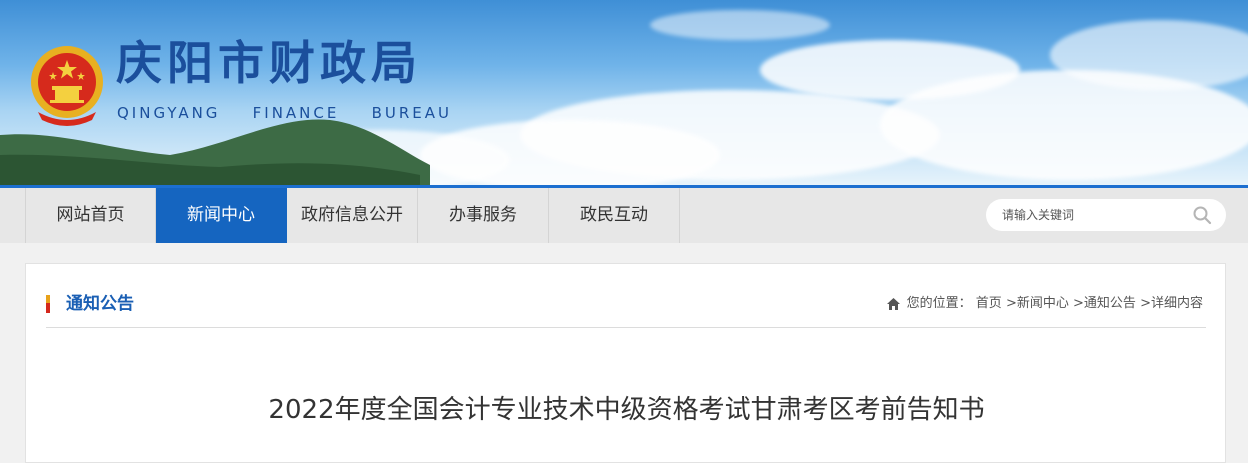 The image size is (1248, 463). What do you see at coordinates (626, 327) in the screenshot?
I see `section-divider` at bounding box center [626, 327].